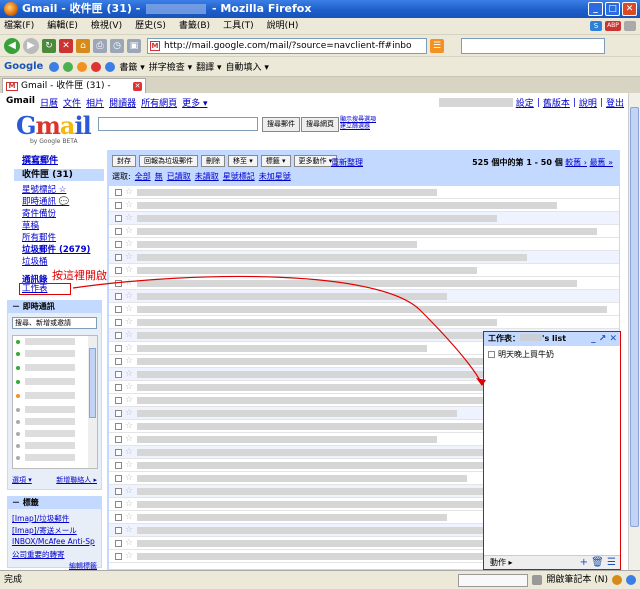 The height and width of the screenshot is (589, 640). What do you see at coordinates (576, 162) in the screenshot?
I see `older-link: 較舊 ›` at bounding box center [576, 162].